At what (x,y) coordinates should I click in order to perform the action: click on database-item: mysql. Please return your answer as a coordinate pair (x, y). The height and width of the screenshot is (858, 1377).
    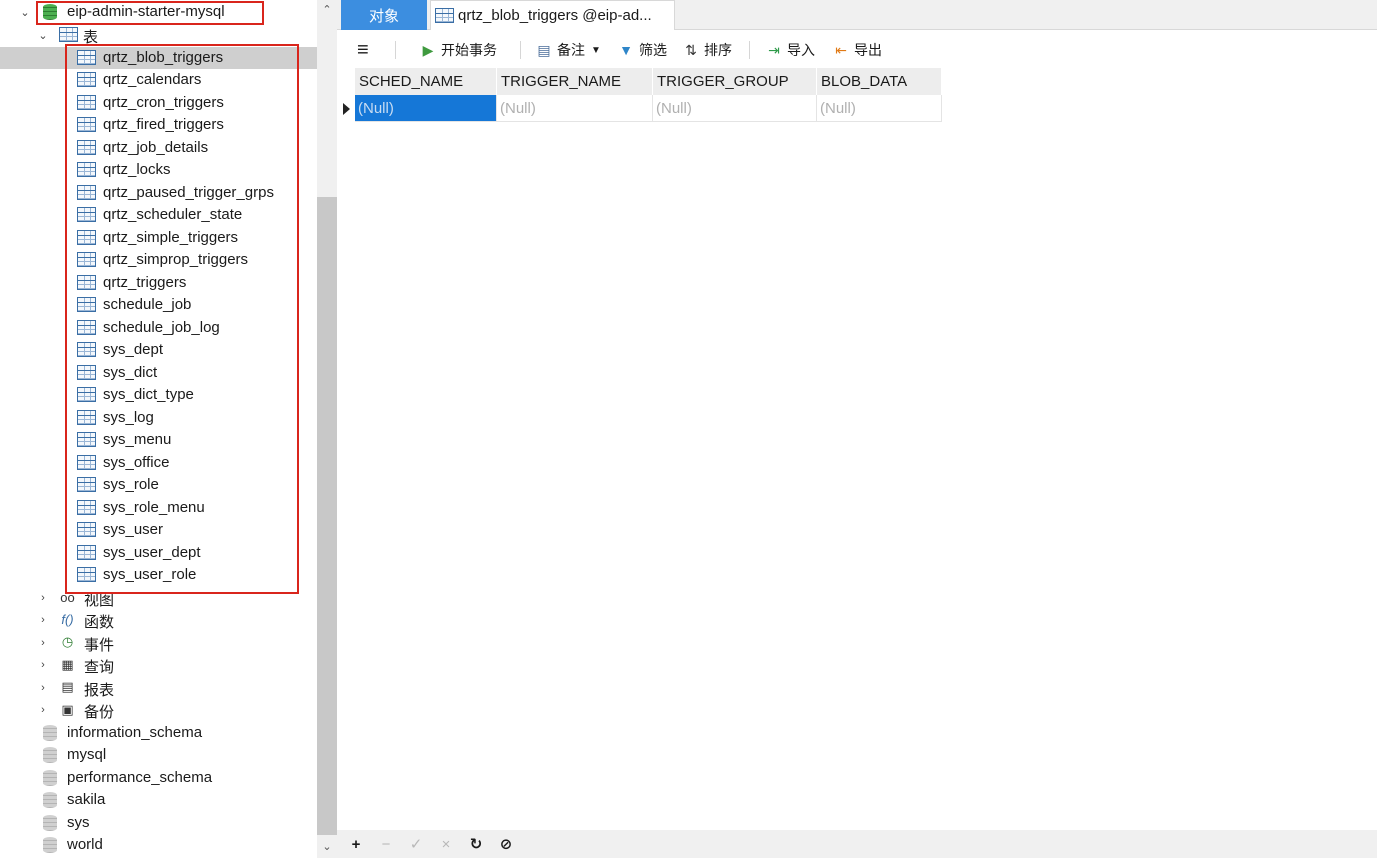
    Looking at the image, I should click on (158, 755).